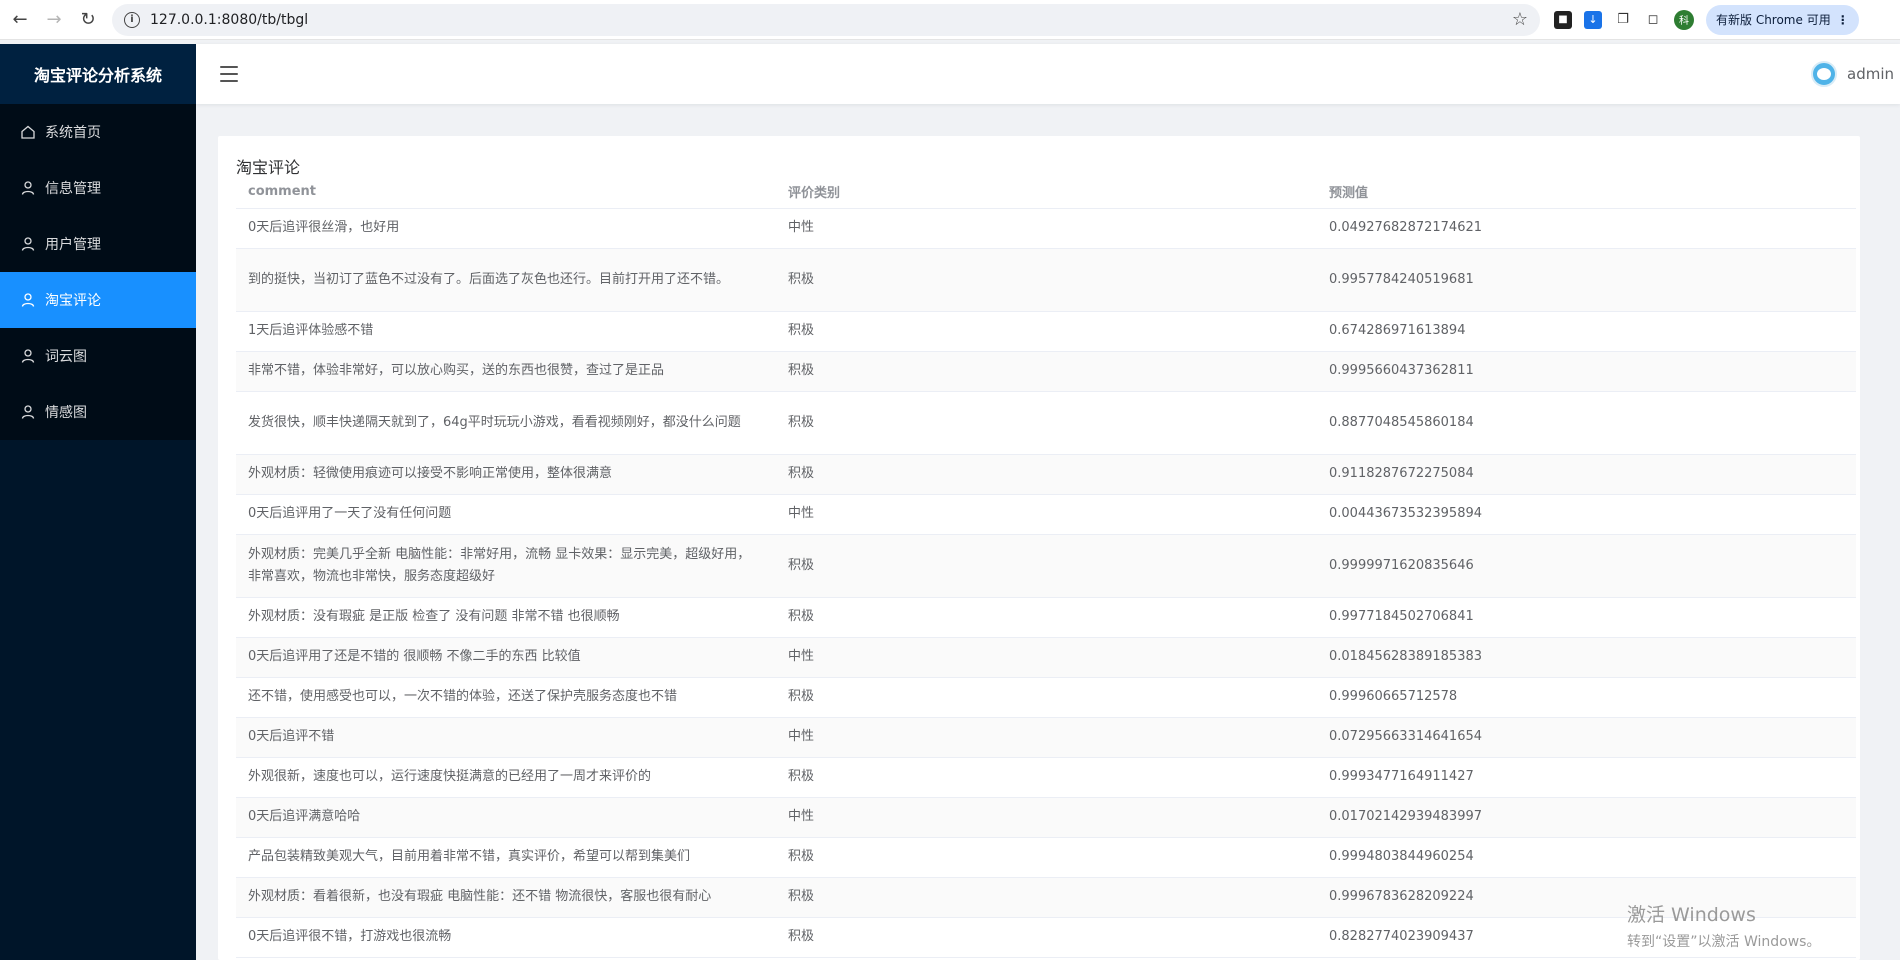  I want to click on comment-cell: 0天后追评用了还是不错的 很顺畅 不像二手的东西 比较值, so click(506, 657).